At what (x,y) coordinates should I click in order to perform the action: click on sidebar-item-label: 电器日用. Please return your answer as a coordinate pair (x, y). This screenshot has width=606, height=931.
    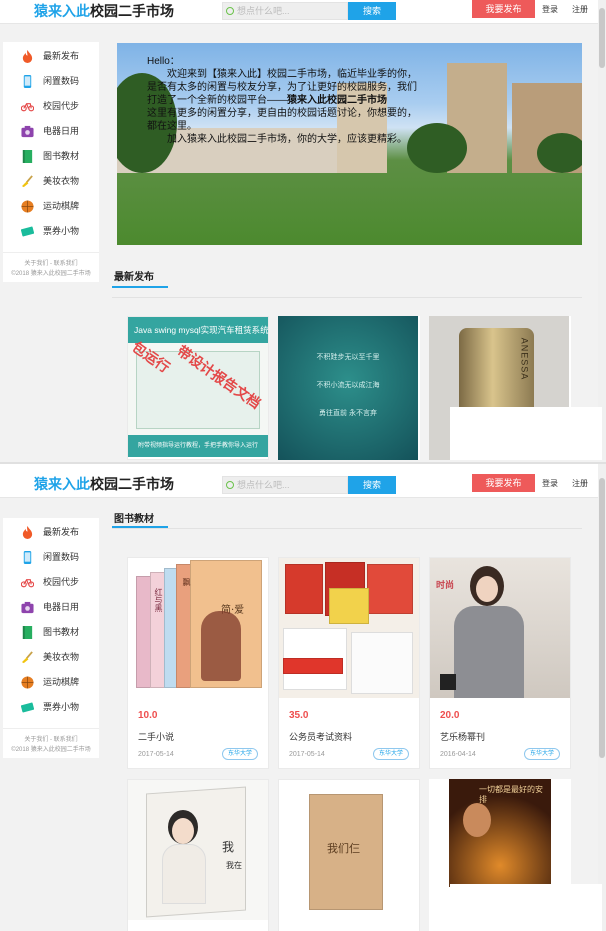
    Looking at the image, I should click on (61, 131).